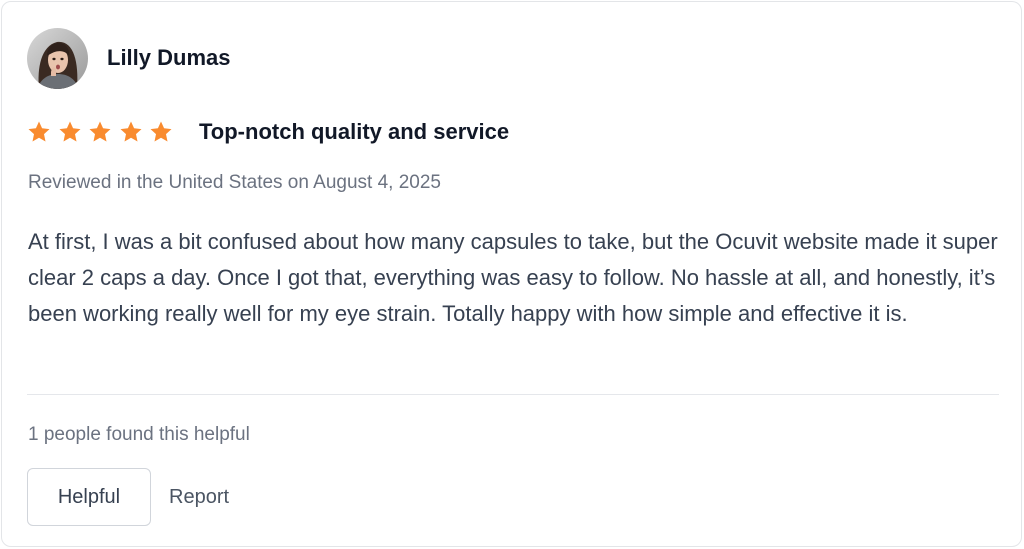 This screenshot has width=1024, height=549. I want to click on user-avatar-icon, so click(57, 58).